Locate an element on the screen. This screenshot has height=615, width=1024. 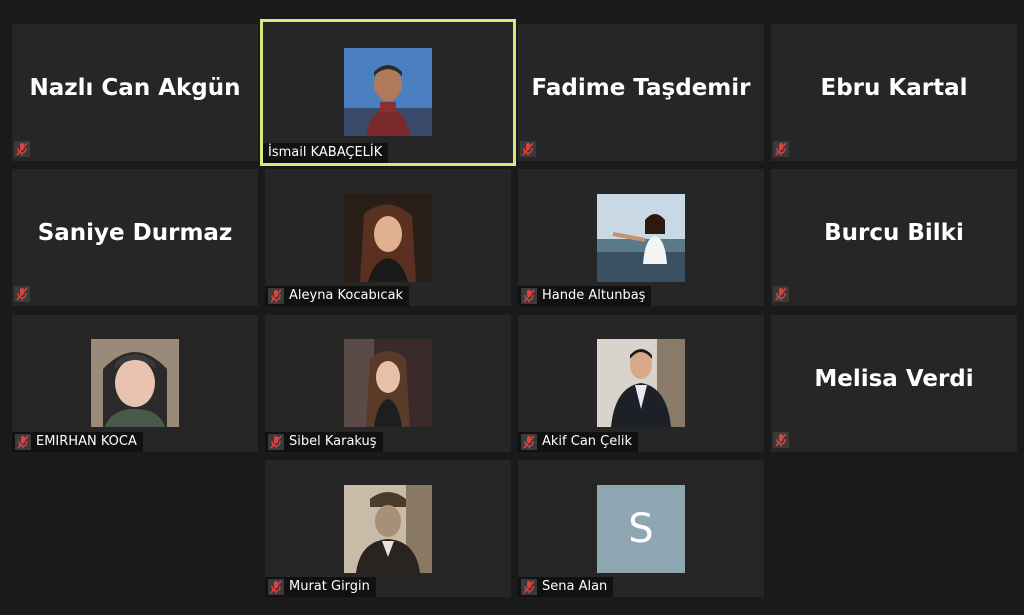
participant-name-large: Saniye Durmaz is located at coordinates (135, 232).